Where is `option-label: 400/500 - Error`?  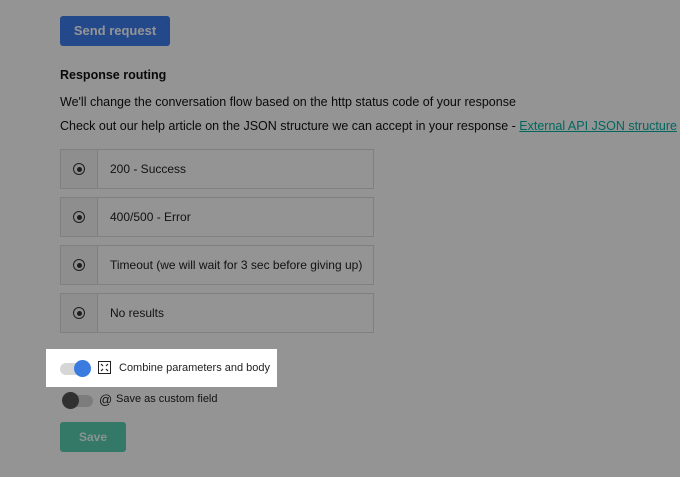 option-label: 400/500 - Error is located at coordinates (150, 217).